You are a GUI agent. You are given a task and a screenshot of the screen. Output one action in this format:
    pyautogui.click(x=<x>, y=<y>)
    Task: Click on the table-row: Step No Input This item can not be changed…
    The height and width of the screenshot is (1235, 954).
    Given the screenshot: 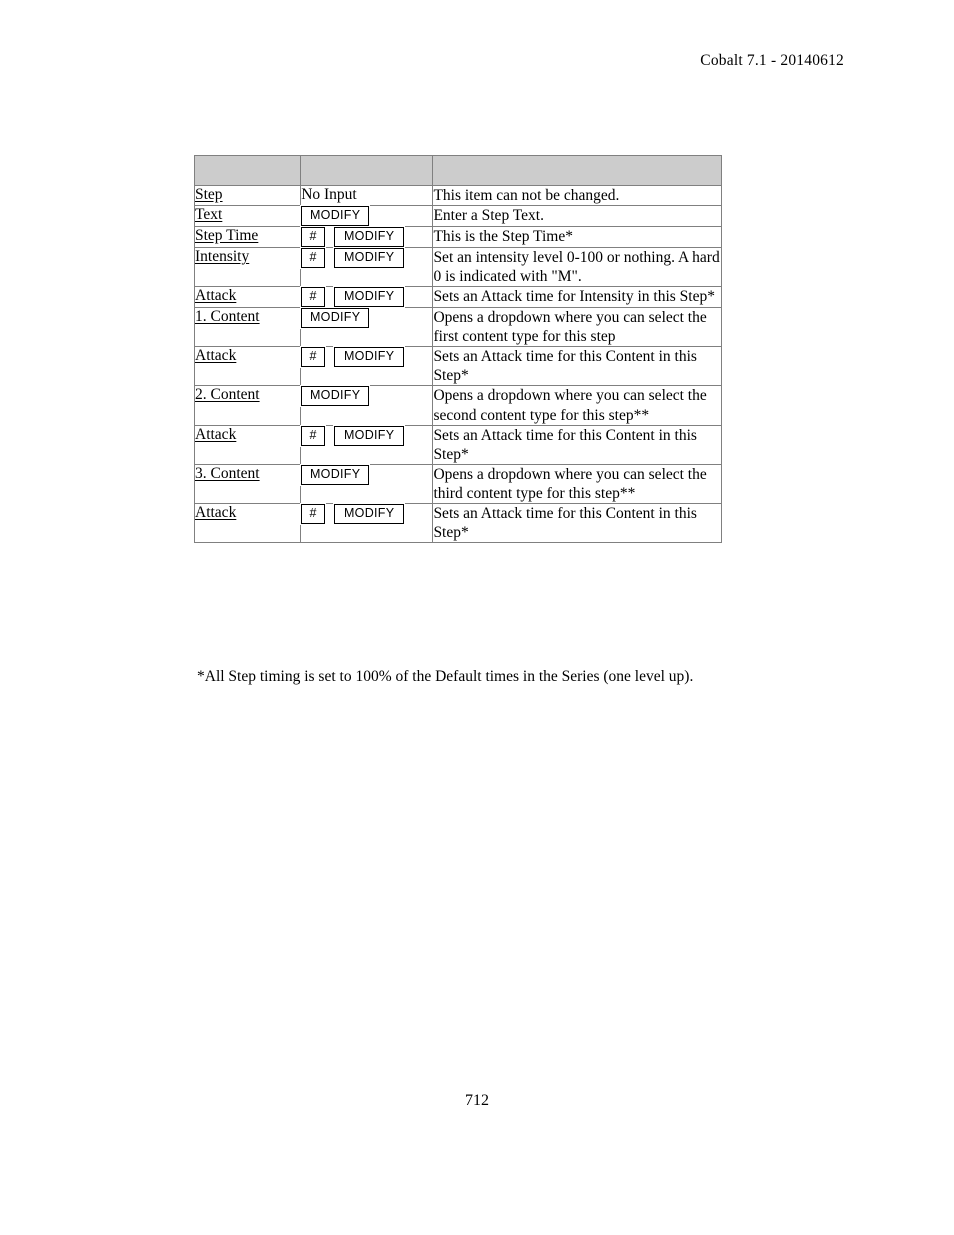 What is the action you would take?
    pyautogui.click(x=457, y=195)
    